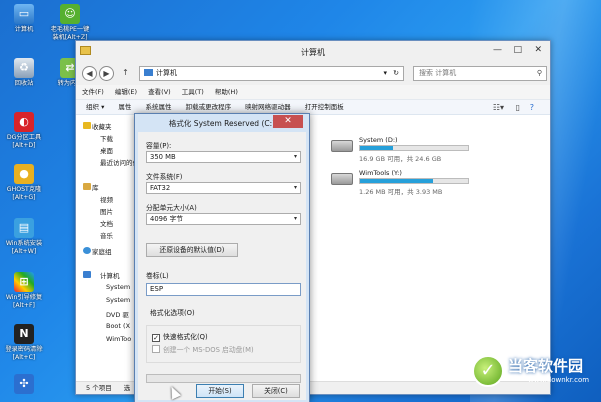 Image resolution: width=601 pixels, height=402 pixels. What do you see at coordinates (159, 107) in the screenshot?
I see `toolbar-system-properties: 系统属性` at bounding box center [159, 107].